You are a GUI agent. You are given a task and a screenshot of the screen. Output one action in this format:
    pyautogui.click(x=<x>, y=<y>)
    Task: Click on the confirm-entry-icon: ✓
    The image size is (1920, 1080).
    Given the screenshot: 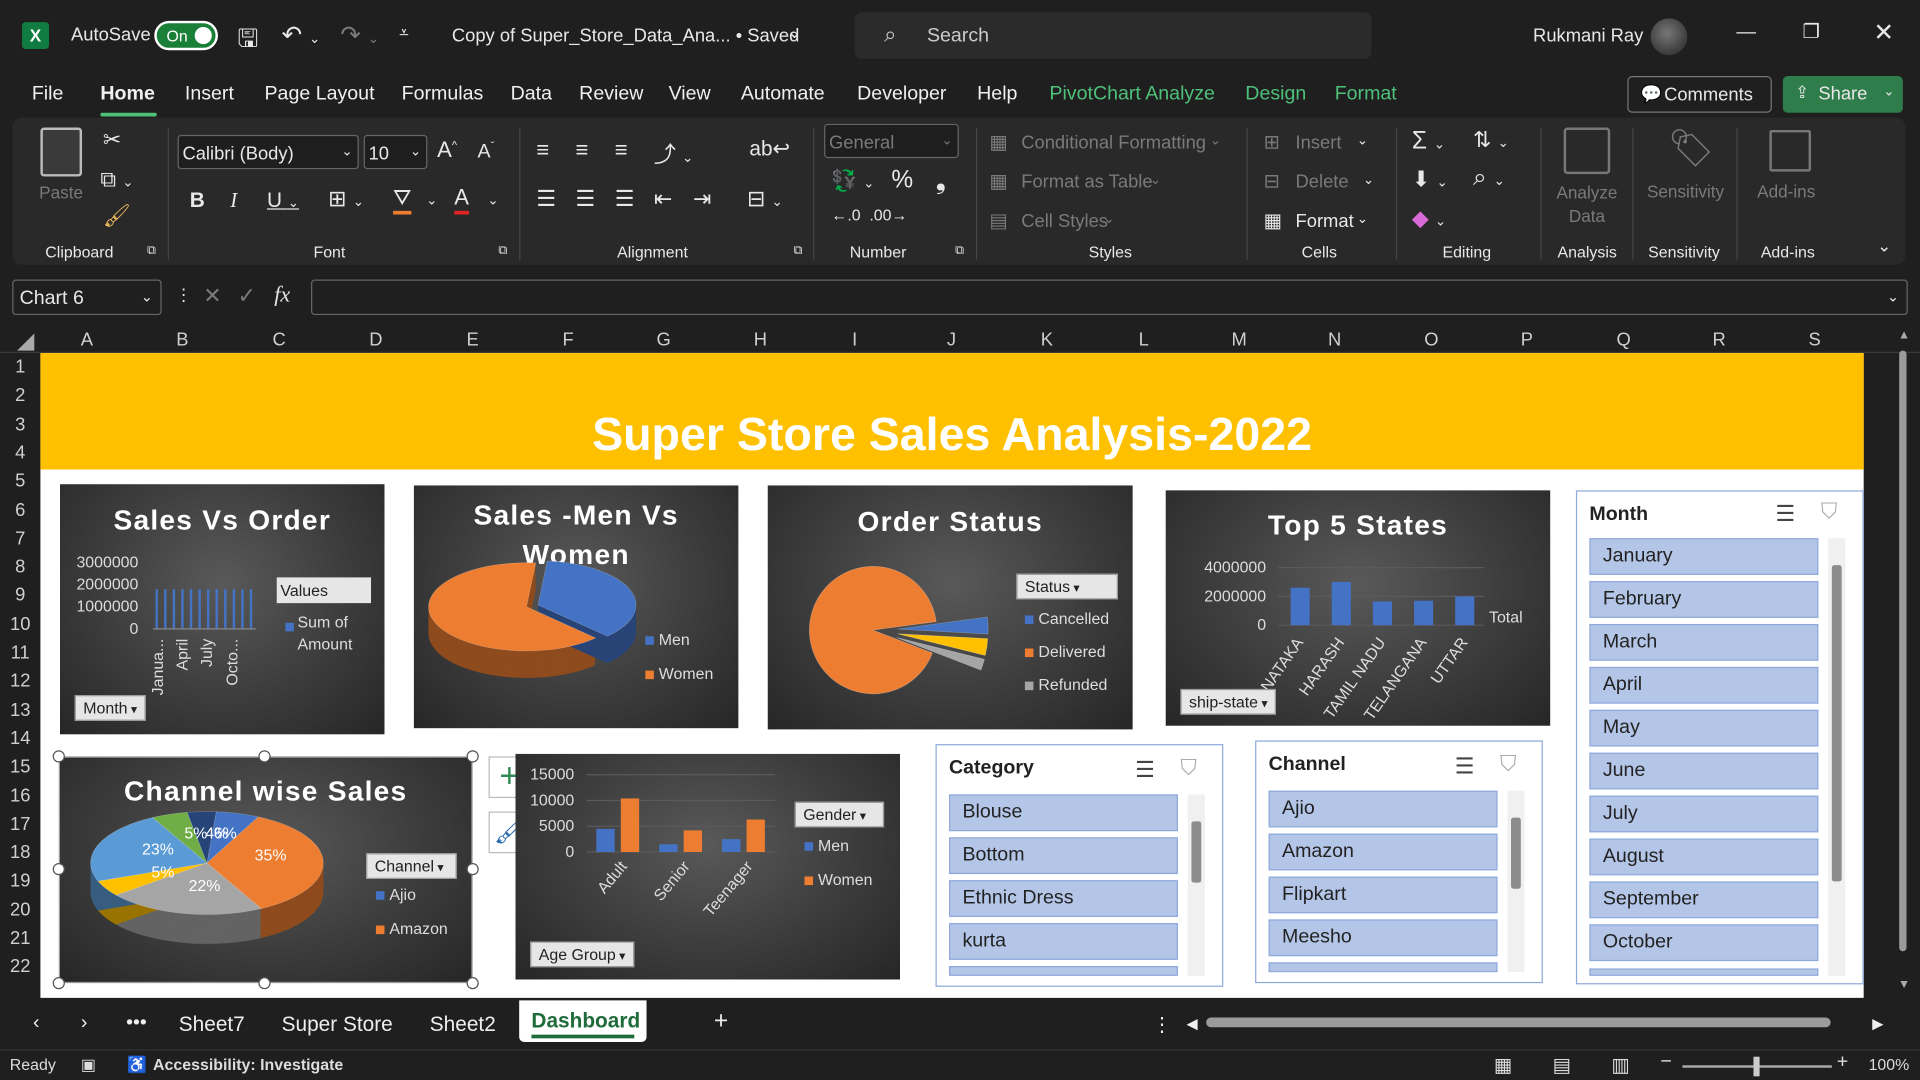 What is the action you would take?
    pyautogui.click(x=247, y=296)
    